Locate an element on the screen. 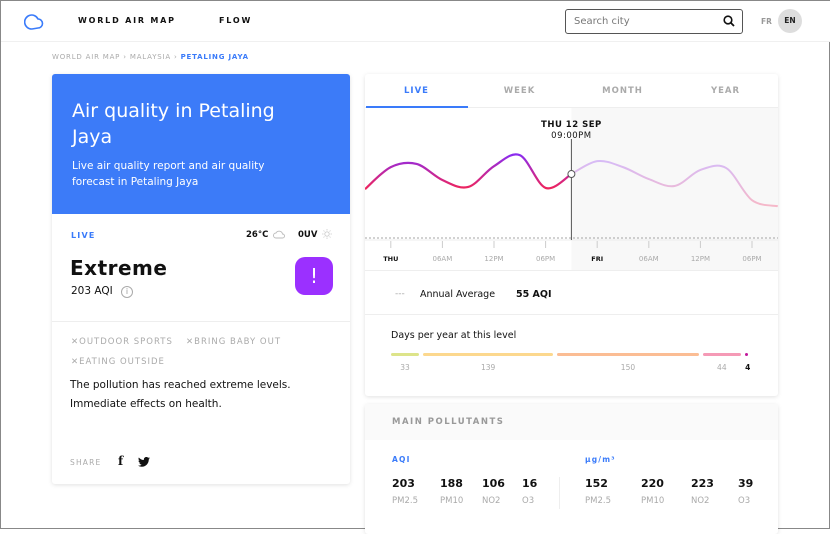  days-segment-label: 44 is located at coordinates (722, 367).